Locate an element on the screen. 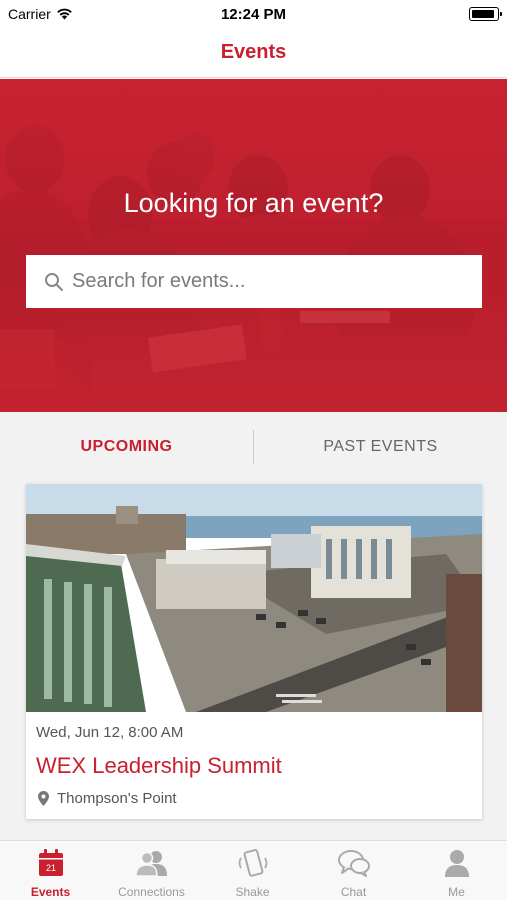 The image size is (507, 900). tab-bar-label: Connections is located at coordinates (151, 892).